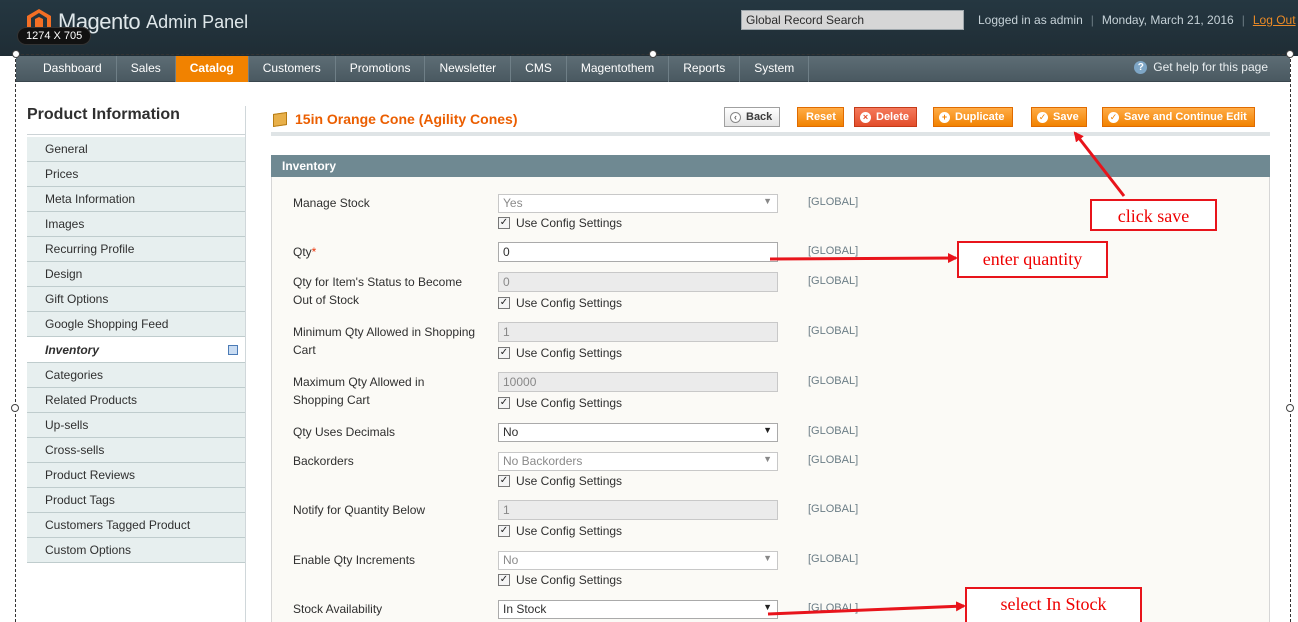  I want to click on note-enter-quantity: enter quantity, so click(1032, 259).